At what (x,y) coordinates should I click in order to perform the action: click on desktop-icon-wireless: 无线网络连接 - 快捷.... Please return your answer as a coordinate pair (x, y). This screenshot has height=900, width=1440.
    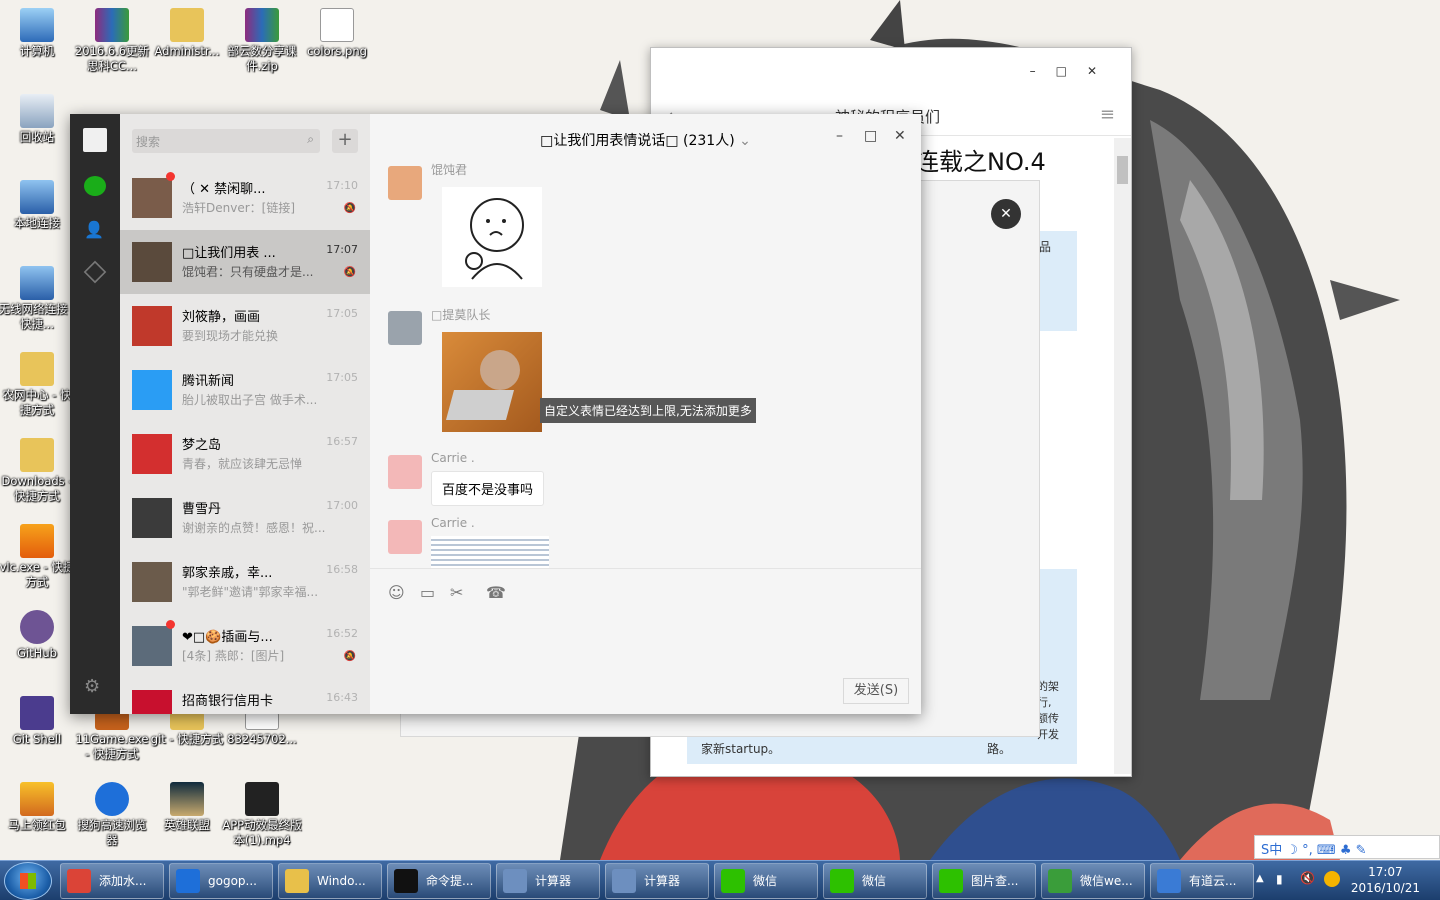
    Looking at the image, I should click on (38, 299).